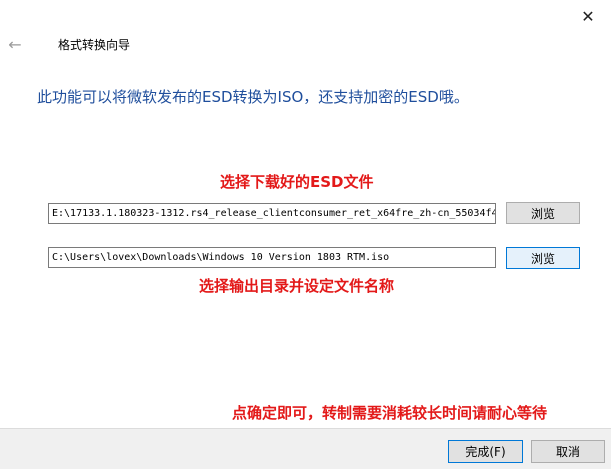 This screenshot has width=611, height=469. I want to click on back-arrow-icon: ←, so click(15, 44).